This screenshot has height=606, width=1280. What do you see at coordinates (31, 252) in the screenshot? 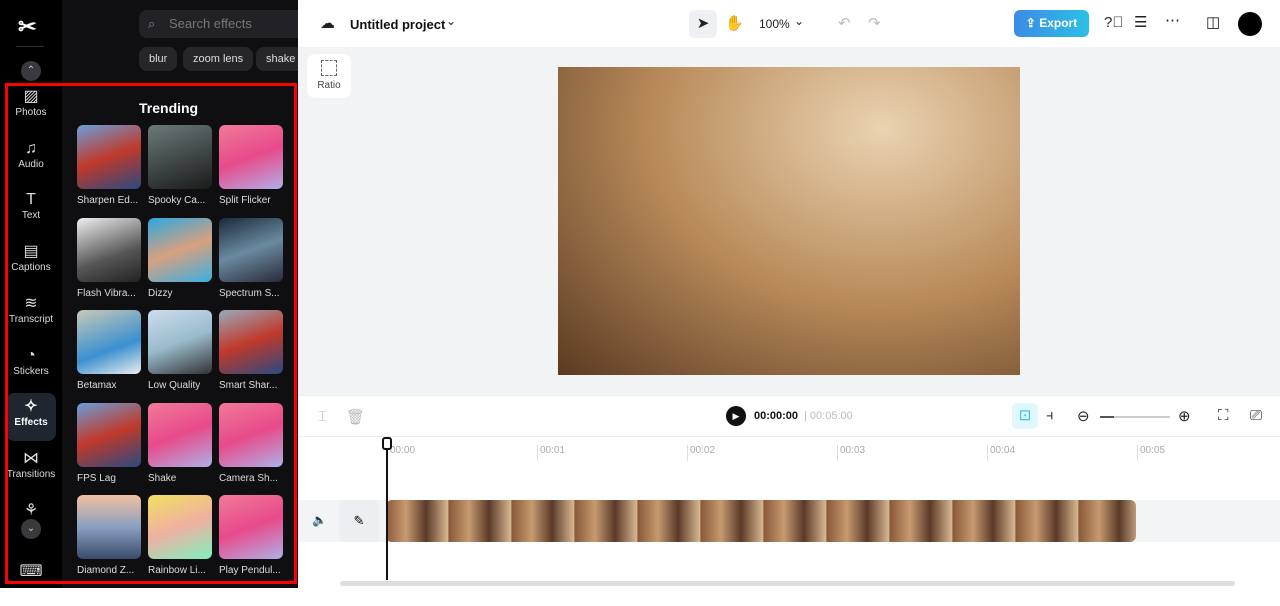
I see `captions-icon: ▤` at bounding box center [31, 252].